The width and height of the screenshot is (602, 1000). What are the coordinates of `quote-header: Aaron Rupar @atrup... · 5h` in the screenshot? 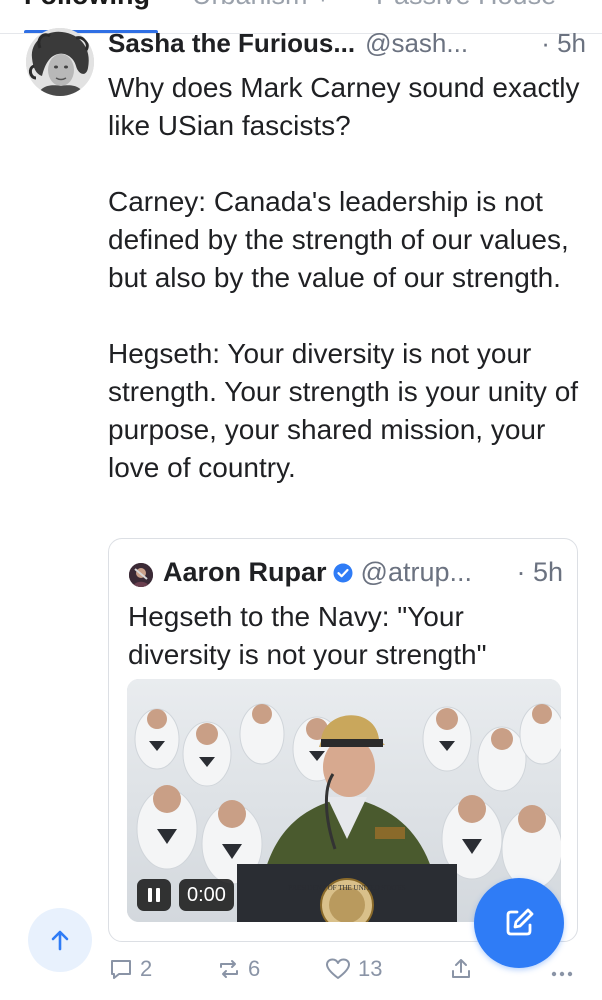 It's located at (363, 572).